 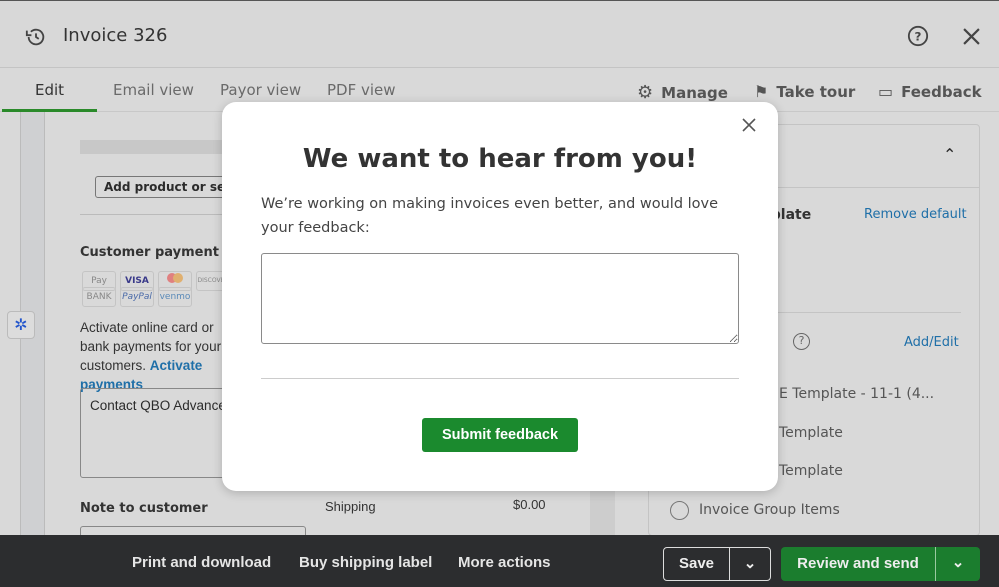 What do you see at coordinates (21, 325) in the screenshot?
I see `assistant-icon: ✲` at bounding box center [21, 325].